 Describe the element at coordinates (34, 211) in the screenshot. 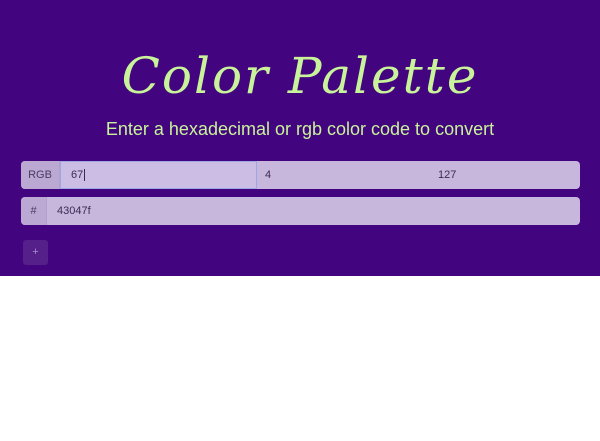

I see `hex-prefix-label: #` at that location.